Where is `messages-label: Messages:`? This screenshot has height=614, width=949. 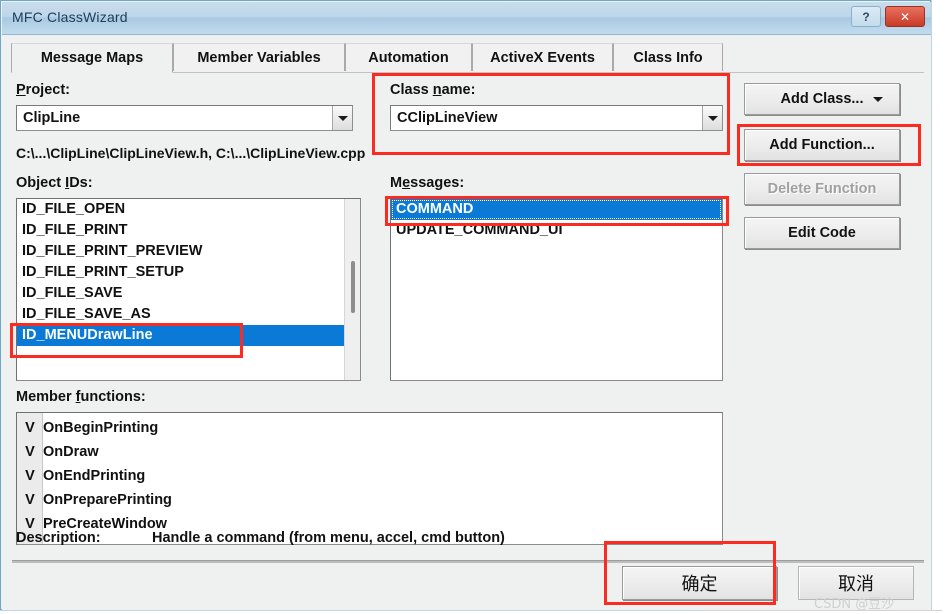 messages-label: Messages: is located at coordinates (427, 183).